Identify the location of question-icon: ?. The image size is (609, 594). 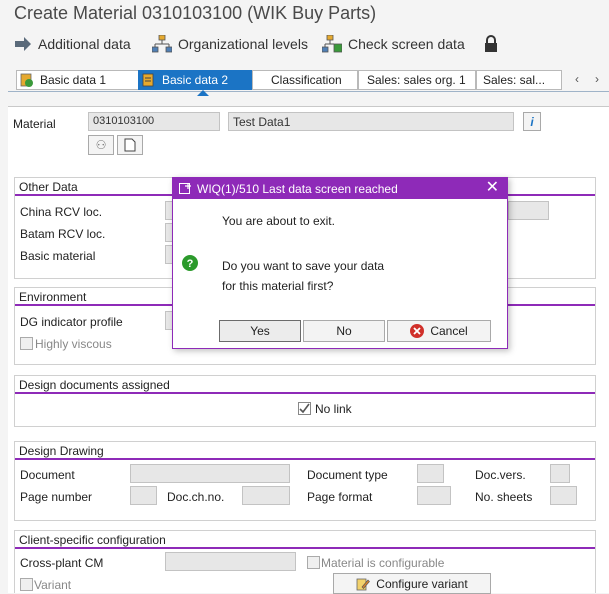
(190, 263).